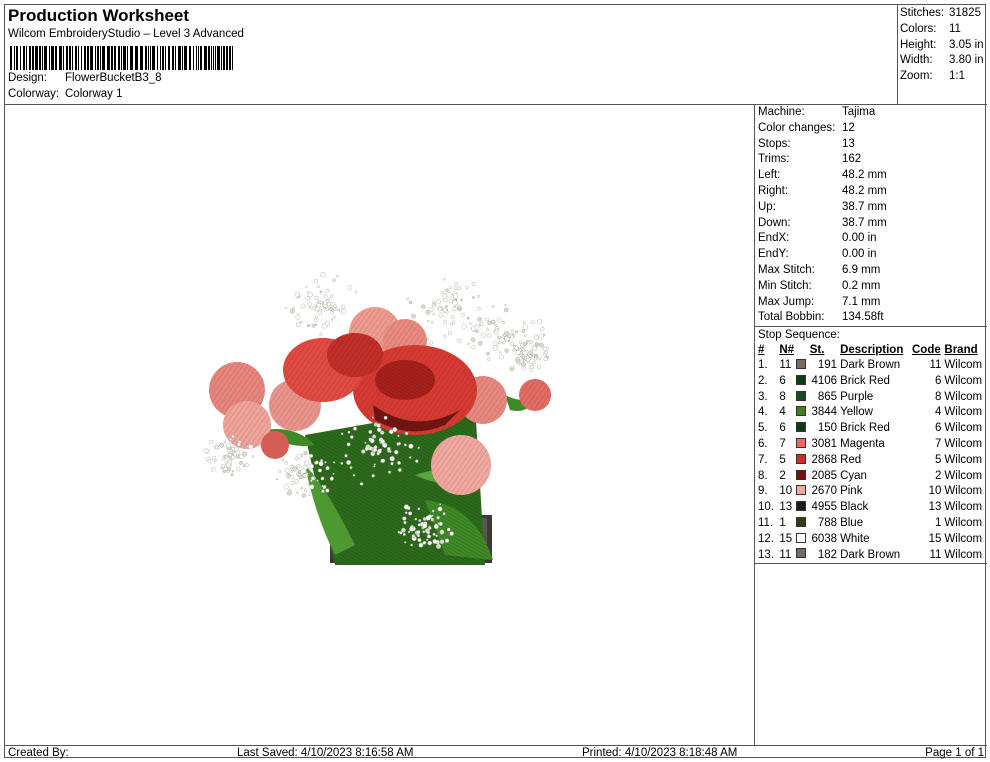  What do you see at coordinates (767, 206) in the screenshot?
I see `machine-label: Up:` at bounding box center [767, 206].